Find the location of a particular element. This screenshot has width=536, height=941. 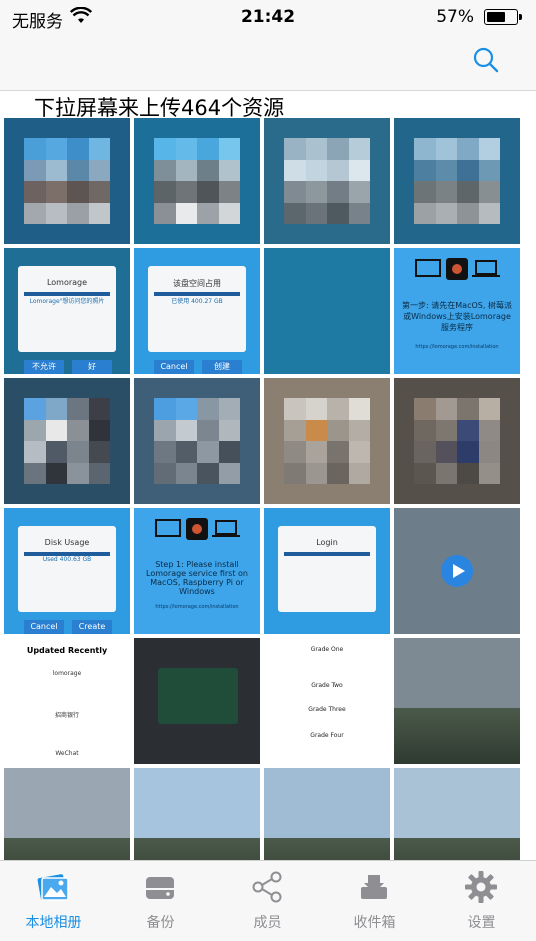

photo-thumbnail: Grade One Grade Two Grade Three Grade Four is located at coordinates (327, 701).